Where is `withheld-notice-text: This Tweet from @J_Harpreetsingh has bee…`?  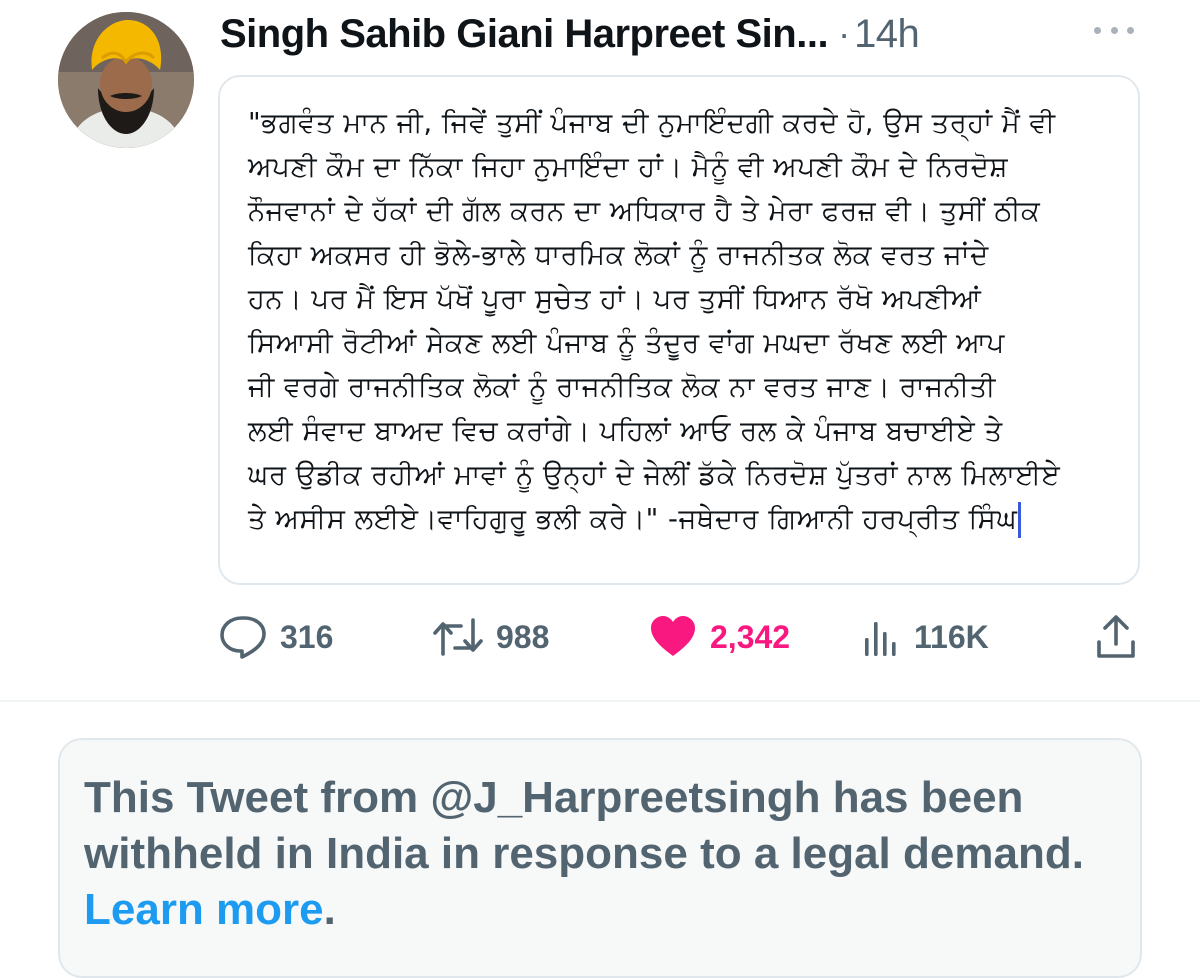 withheld-notice-text: This Tweet from @J_Harpreetsingh has bee… is located at coordinates (604, 854).